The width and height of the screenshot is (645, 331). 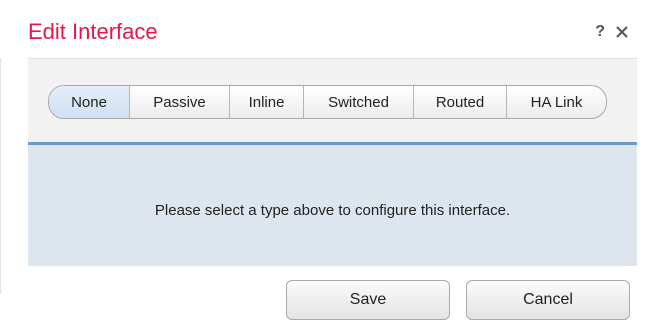 I want to click on help-icon: ?, so click(x=600, y=32).